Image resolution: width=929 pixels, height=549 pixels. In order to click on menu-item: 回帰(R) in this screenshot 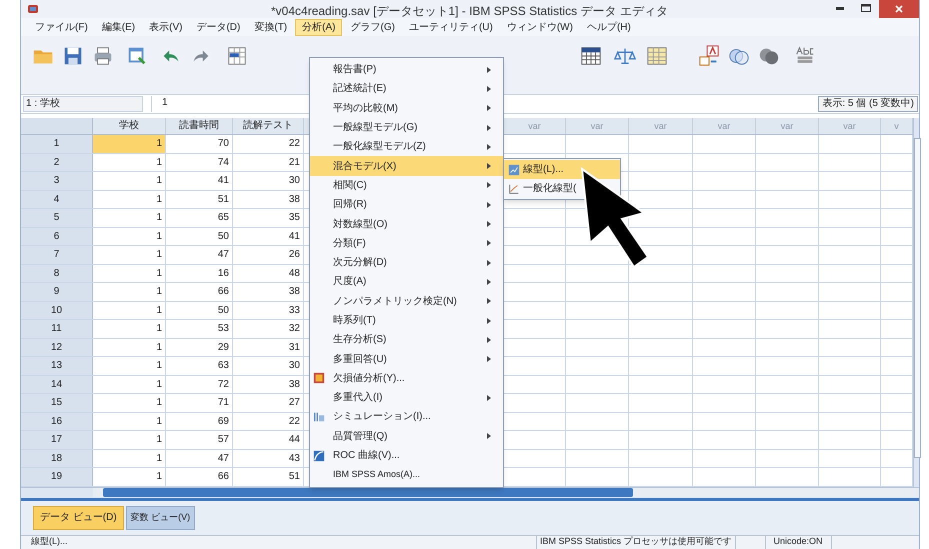, I will do `click(406, 204)`.